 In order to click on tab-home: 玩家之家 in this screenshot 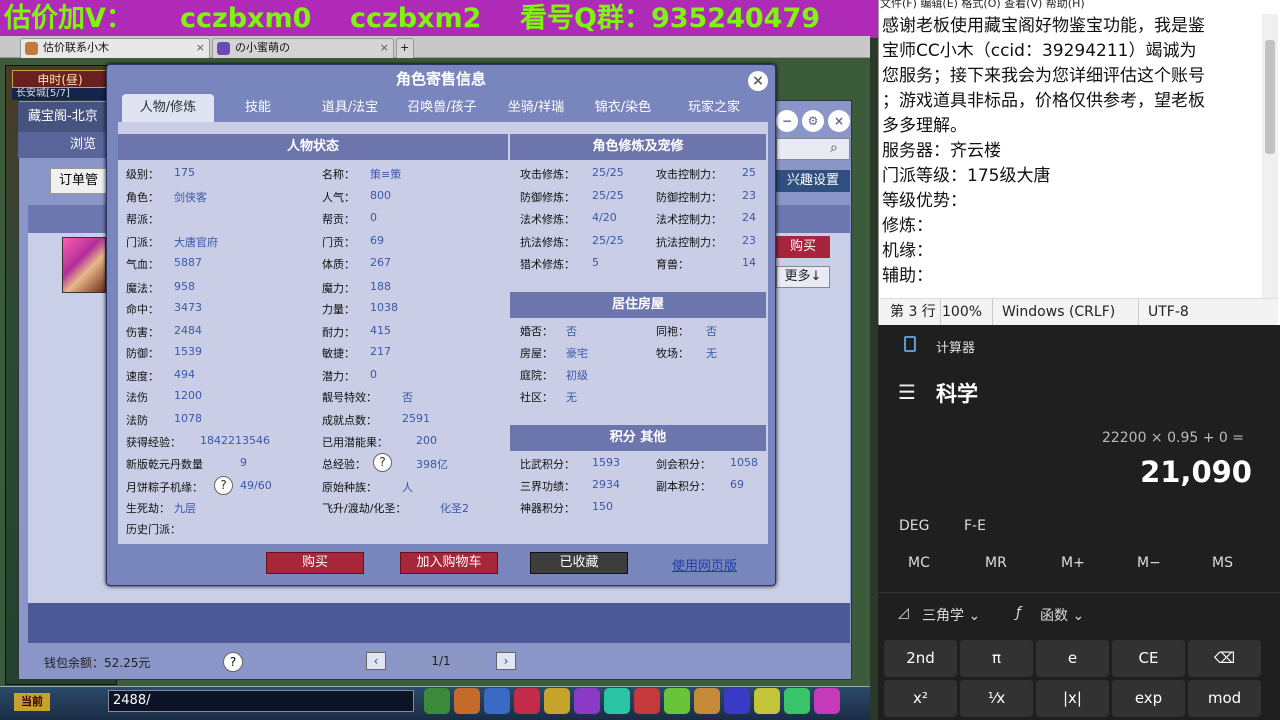, I will do `click(714, 108)`.